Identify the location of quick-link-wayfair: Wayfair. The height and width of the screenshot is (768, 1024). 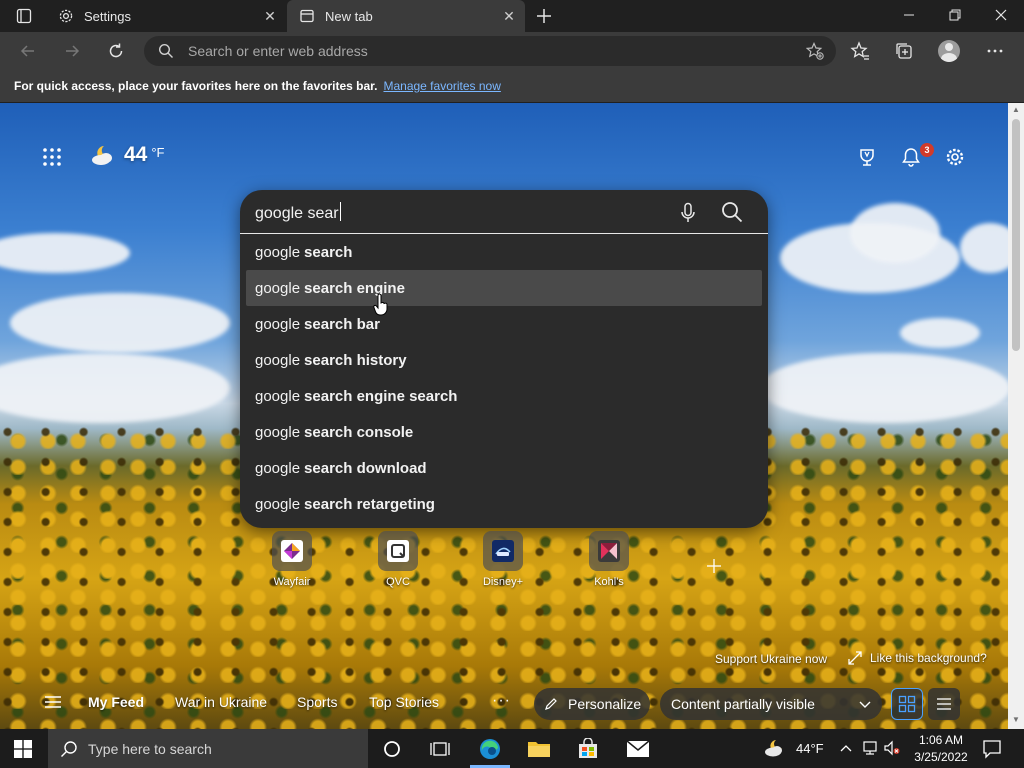
(292, 559).